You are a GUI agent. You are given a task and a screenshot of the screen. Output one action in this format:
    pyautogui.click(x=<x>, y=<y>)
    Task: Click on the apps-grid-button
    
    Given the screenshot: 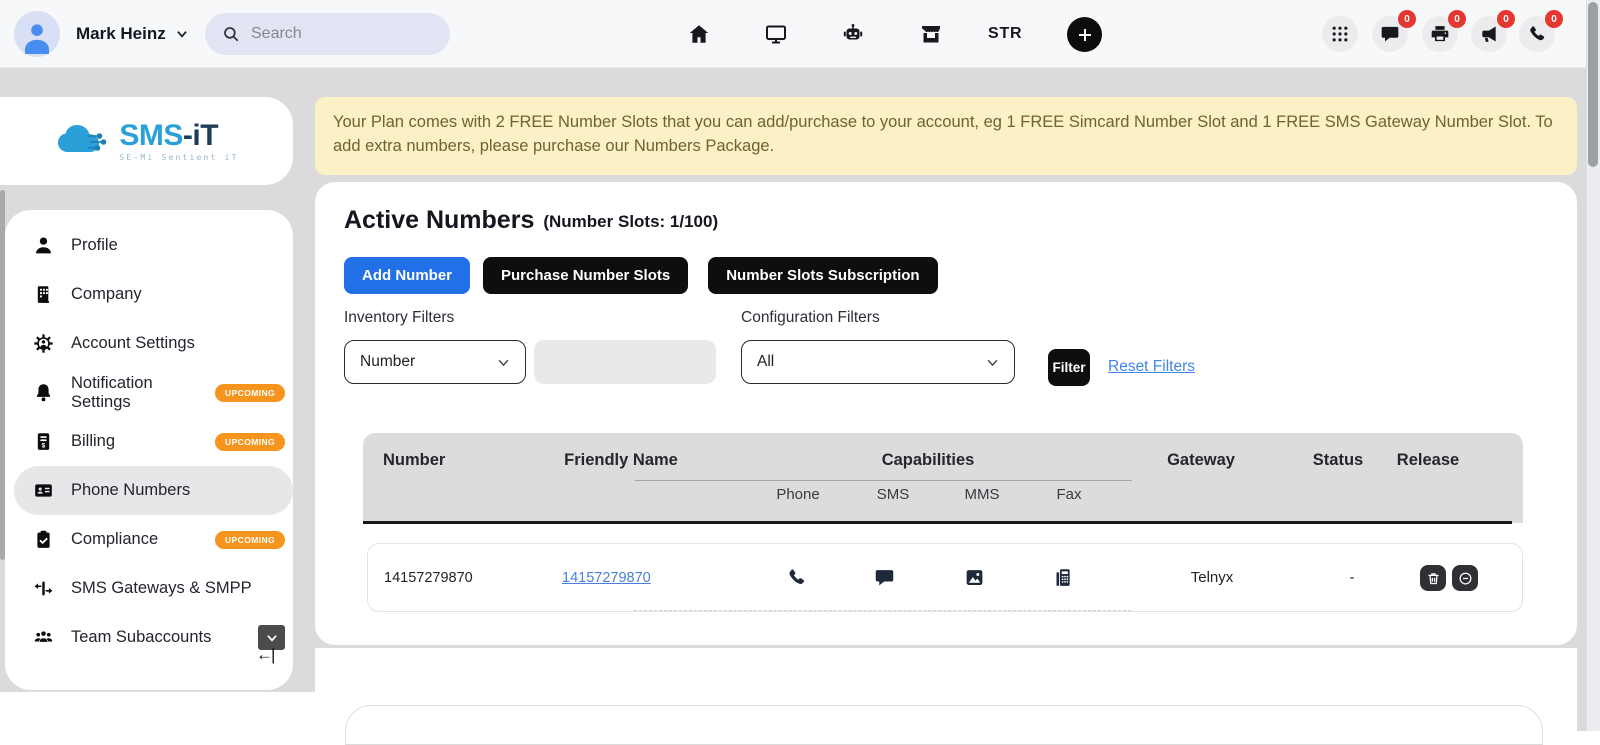 What is the action you would take?
    pyautogui.click(x=1340, y=34)
    